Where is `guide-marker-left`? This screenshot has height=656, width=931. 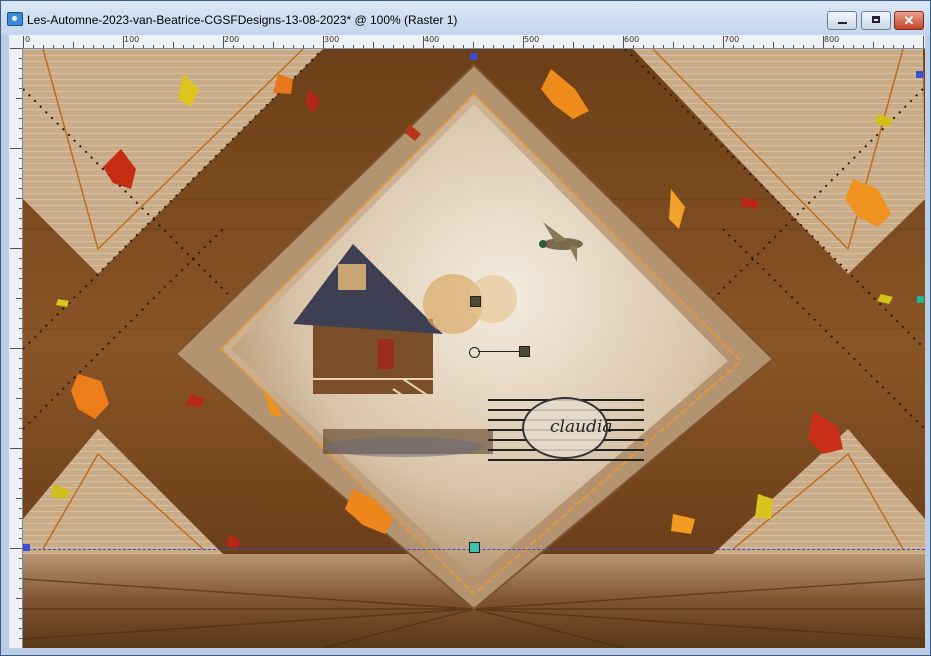
guide-marker-left is located at coordinates (26, 547).